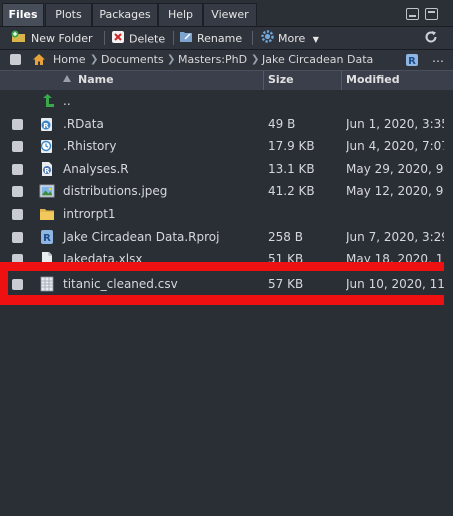  What do you see at coordinates (4, 283) in the screenshot?
I see `highlight-box-left` at bounding box center [4, 283].